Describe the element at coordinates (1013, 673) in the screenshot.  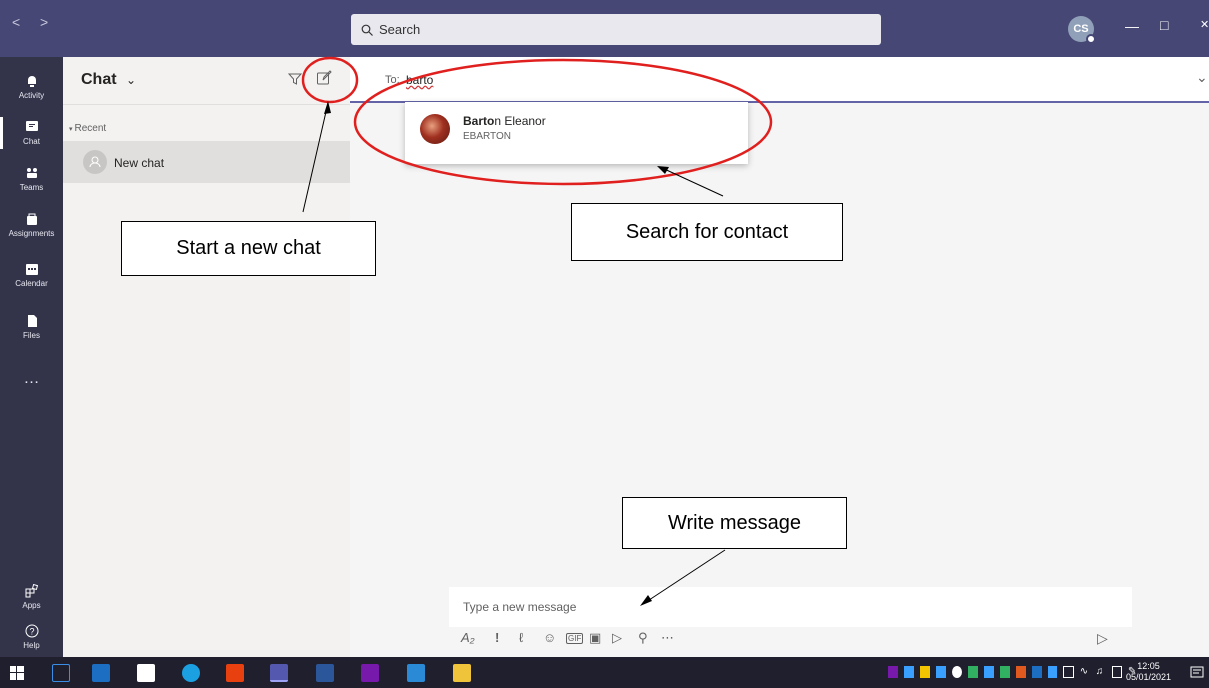
I see `system-tray: ∿ ♫ ✎` at that location.